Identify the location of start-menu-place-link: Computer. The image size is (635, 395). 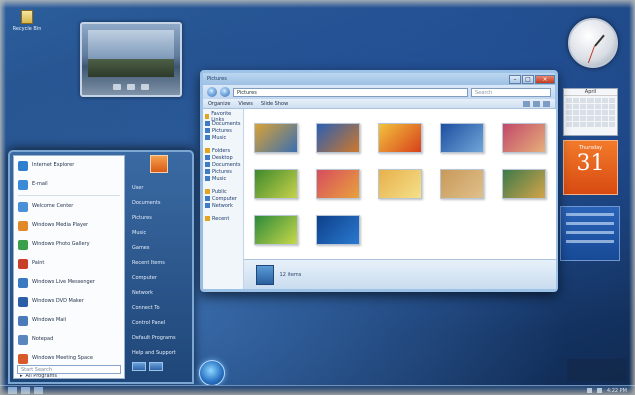
(158, 278).